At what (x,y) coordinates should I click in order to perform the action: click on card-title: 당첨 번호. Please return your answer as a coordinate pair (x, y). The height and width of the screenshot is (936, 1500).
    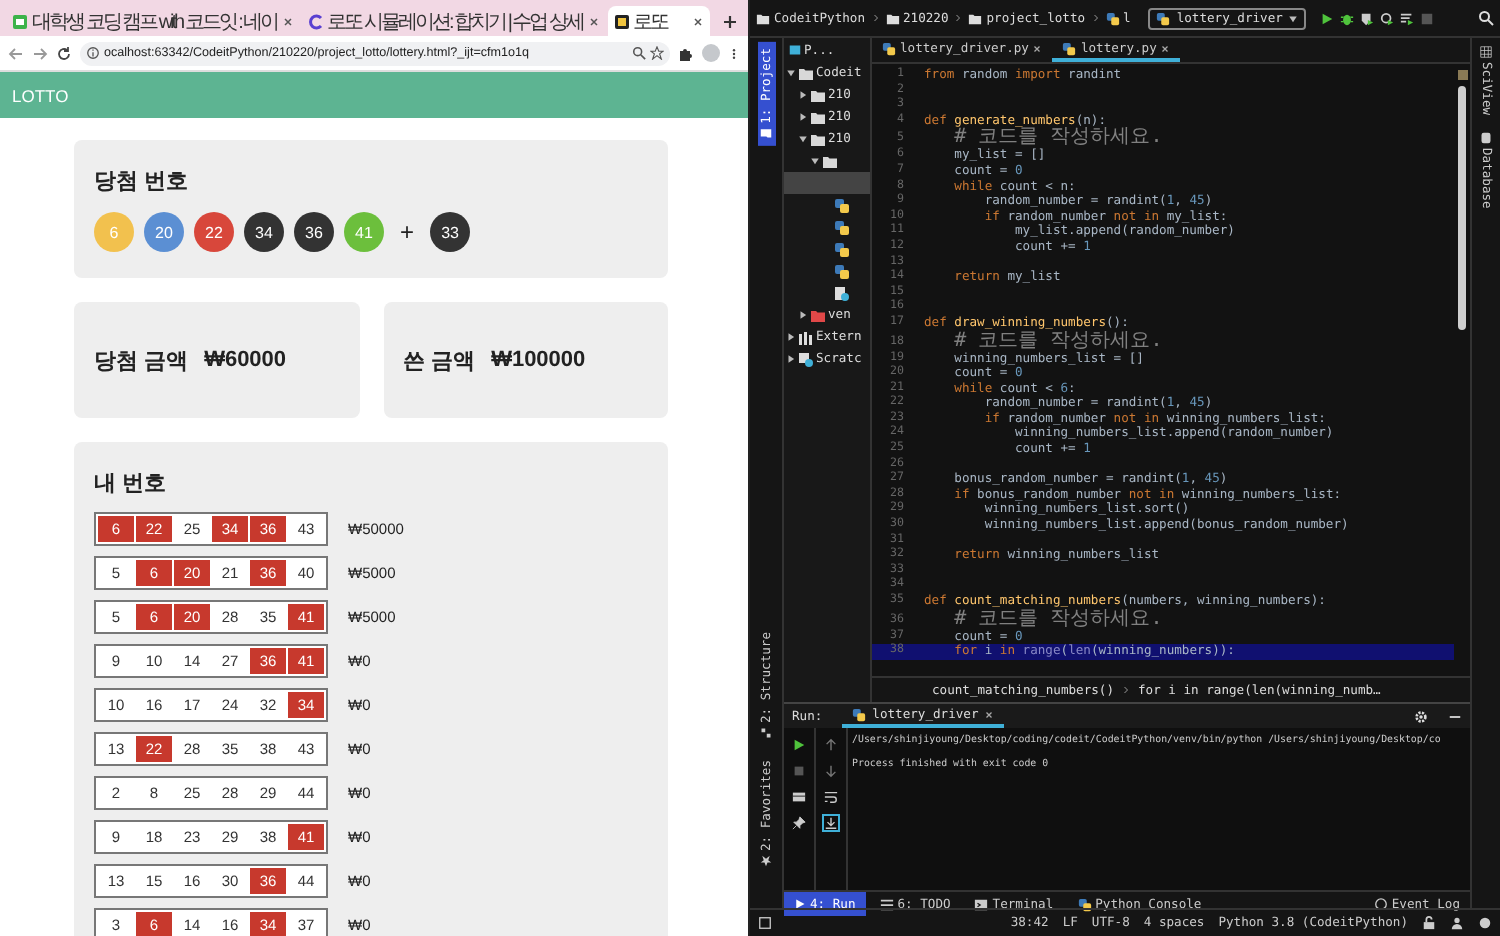
    Looking at the image, I should click on (142, 182).